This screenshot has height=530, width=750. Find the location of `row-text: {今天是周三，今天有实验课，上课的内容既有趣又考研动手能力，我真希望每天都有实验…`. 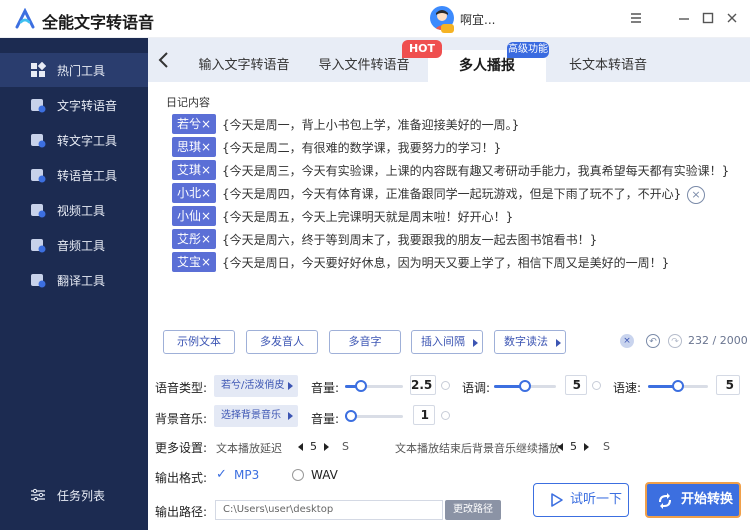

row-text: {今天是周三，今天有实验课，上课的内容既有趣又考研动手能力，我真希望每天都有实验… is located at coordinates (475, 170).